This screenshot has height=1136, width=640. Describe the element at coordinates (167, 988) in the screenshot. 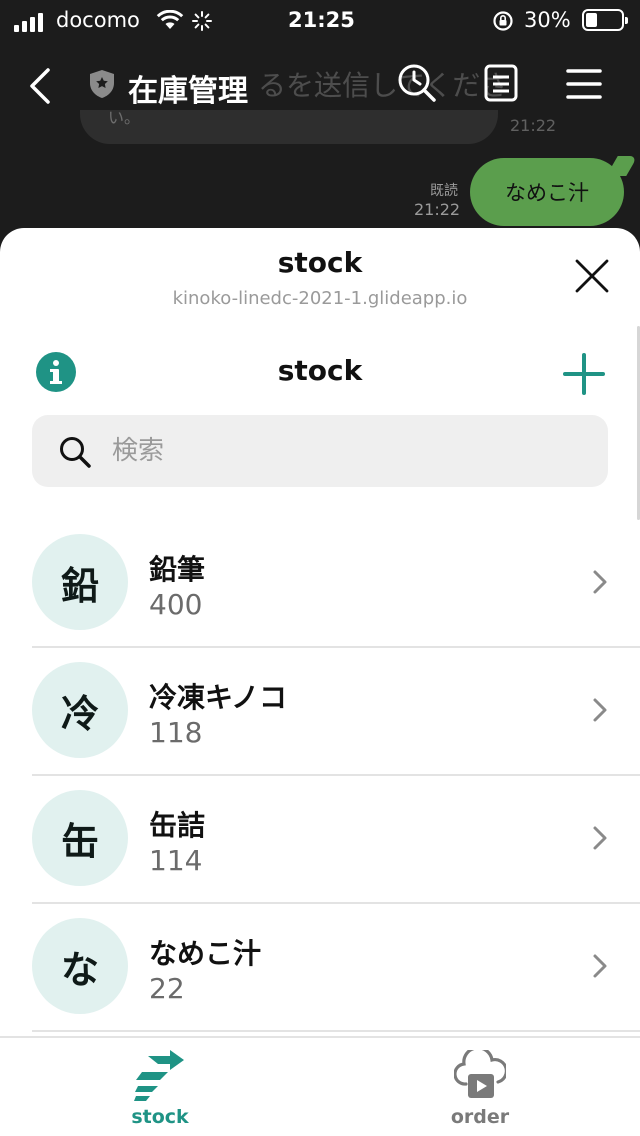

I see `item-count: 22` at that location.